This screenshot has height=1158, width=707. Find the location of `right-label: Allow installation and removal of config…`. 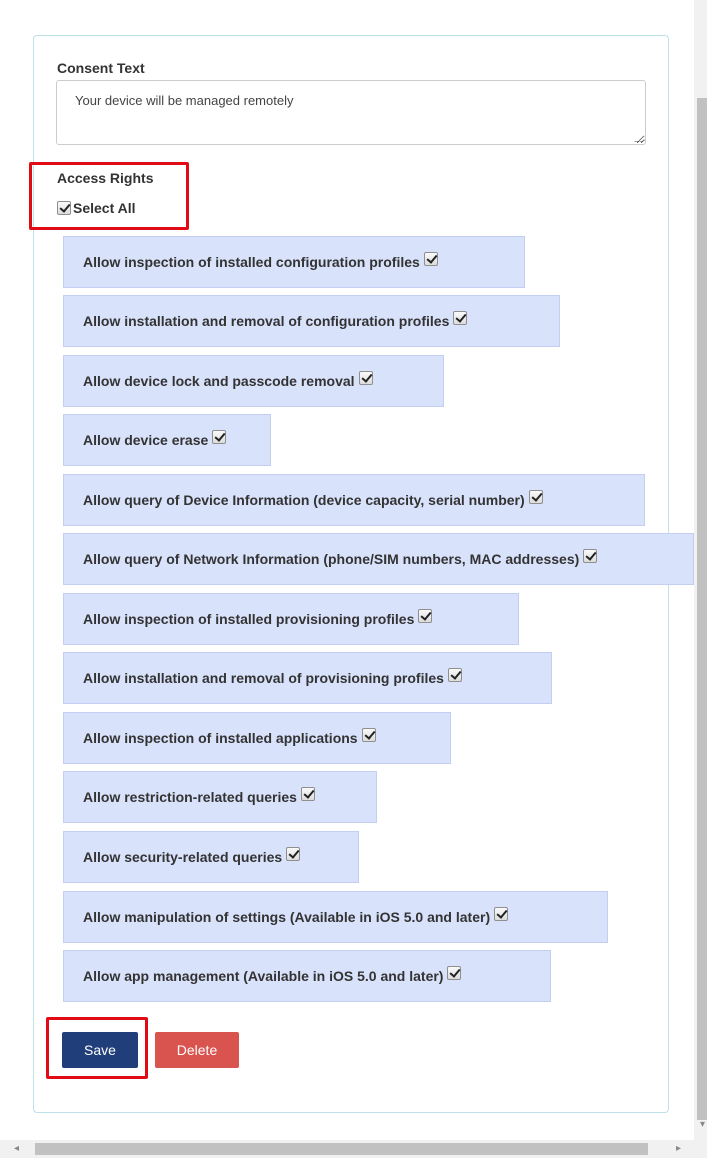

right-label: Allow installation and removal of config… is located at coordinates (266, 321).